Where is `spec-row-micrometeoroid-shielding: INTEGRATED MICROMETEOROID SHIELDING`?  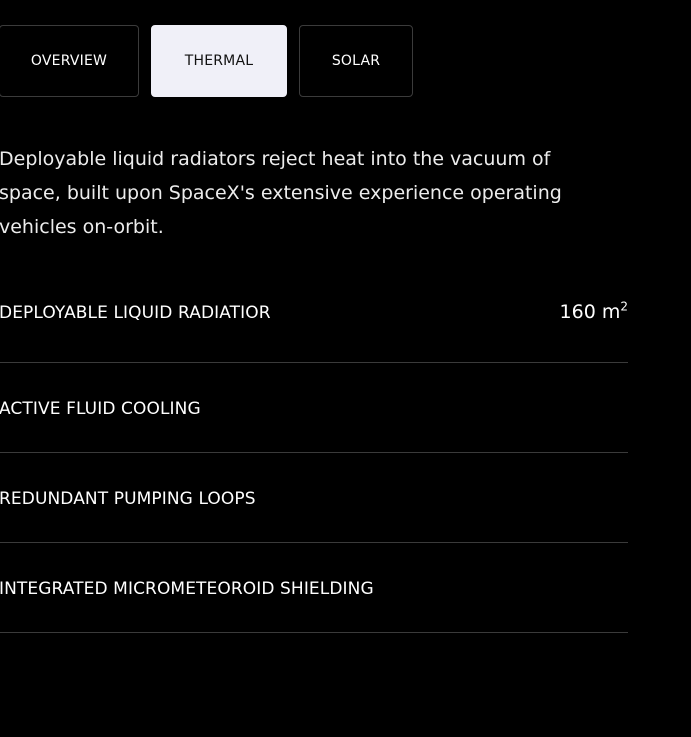 spec-row-micrometeoroid-shielding: INTEGRATED MICROMETEOROID SHIELDING is located at coordinates (314, 588).